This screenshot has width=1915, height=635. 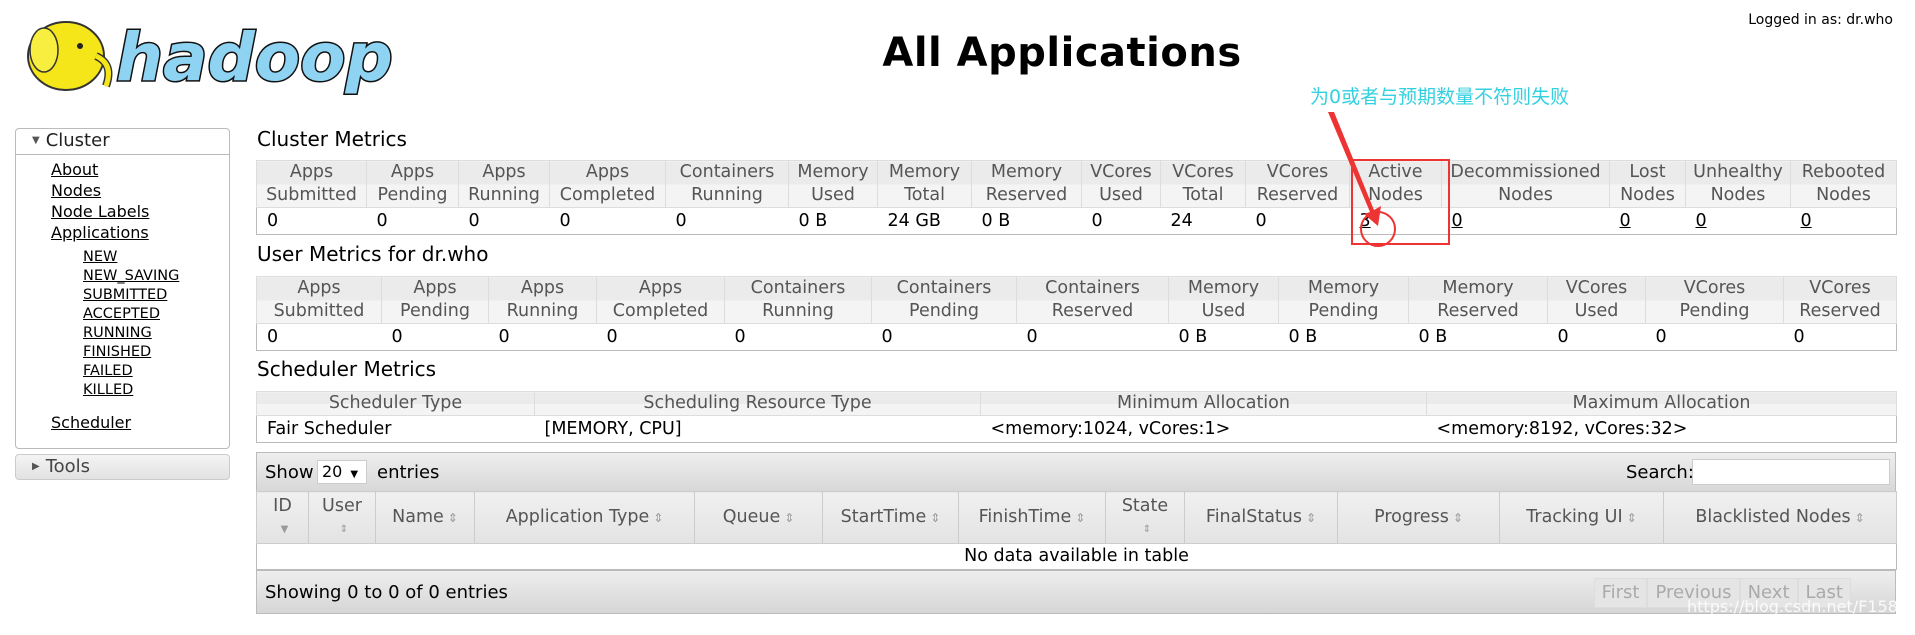 I want to click on sortable-column-header: StartTime ⇕, so click(x=890, y=517).